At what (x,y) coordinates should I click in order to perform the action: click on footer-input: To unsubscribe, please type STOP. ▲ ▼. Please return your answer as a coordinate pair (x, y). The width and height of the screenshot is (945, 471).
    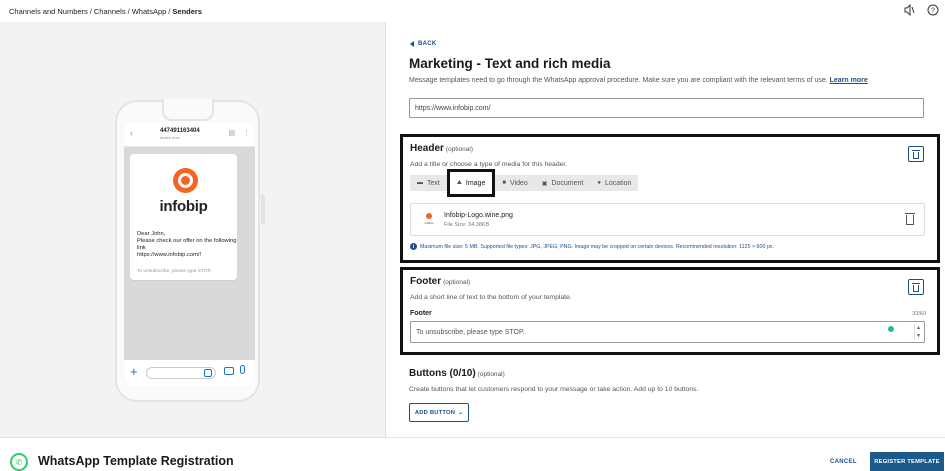
    Looking at the image, I should click on (667, 332).